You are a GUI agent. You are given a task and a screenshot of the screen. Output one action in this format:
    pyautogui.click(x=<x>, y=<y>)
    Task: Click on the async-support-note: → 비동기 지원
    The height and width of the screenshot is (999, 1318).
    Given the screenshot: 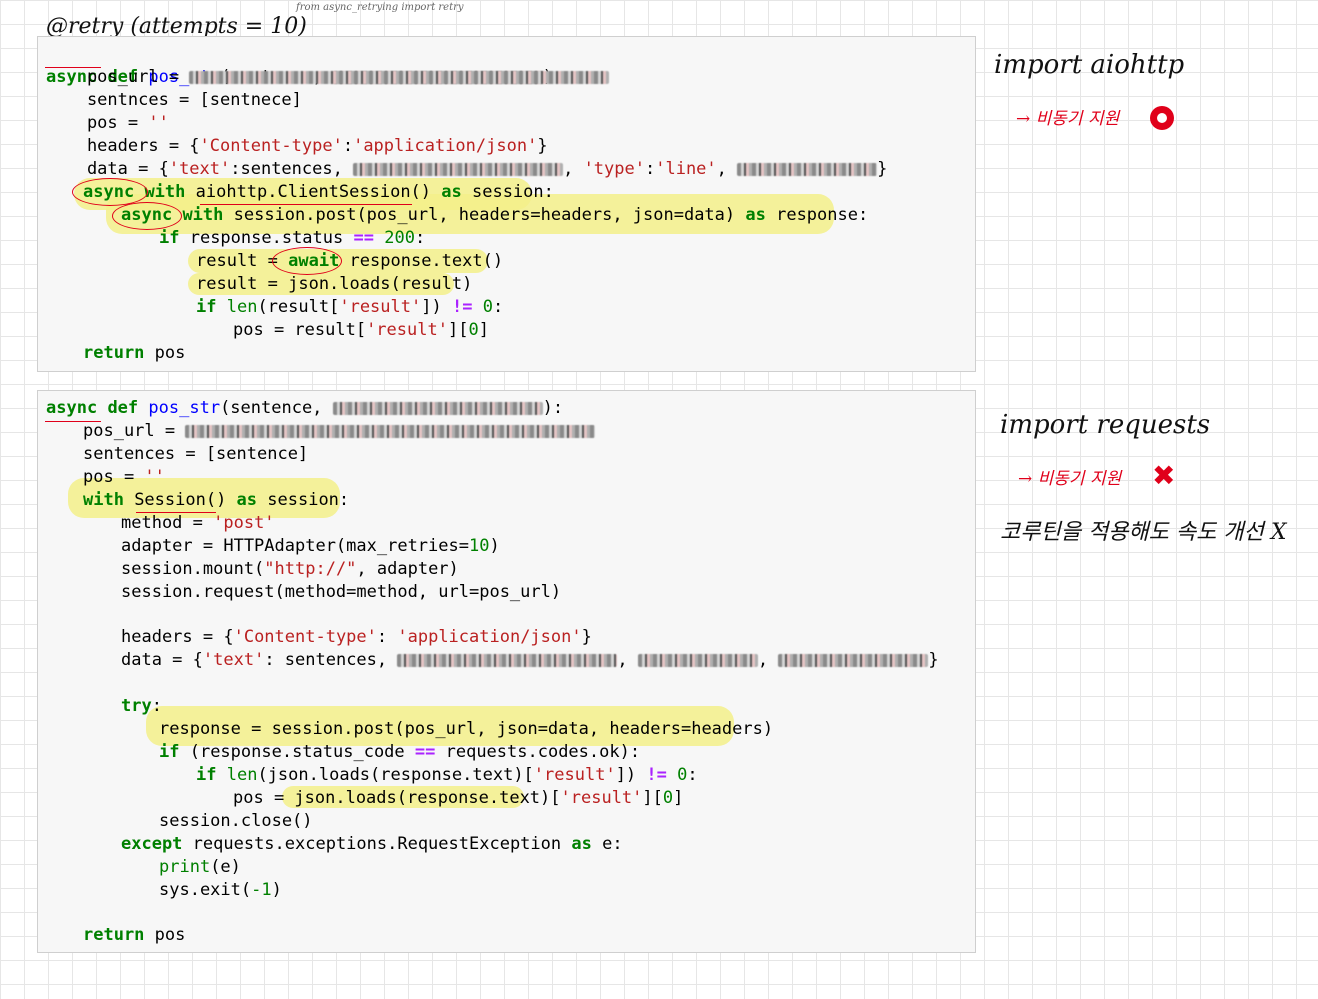 What is the action you would take?
    pyautogui.click(x=1068, y=119)
    